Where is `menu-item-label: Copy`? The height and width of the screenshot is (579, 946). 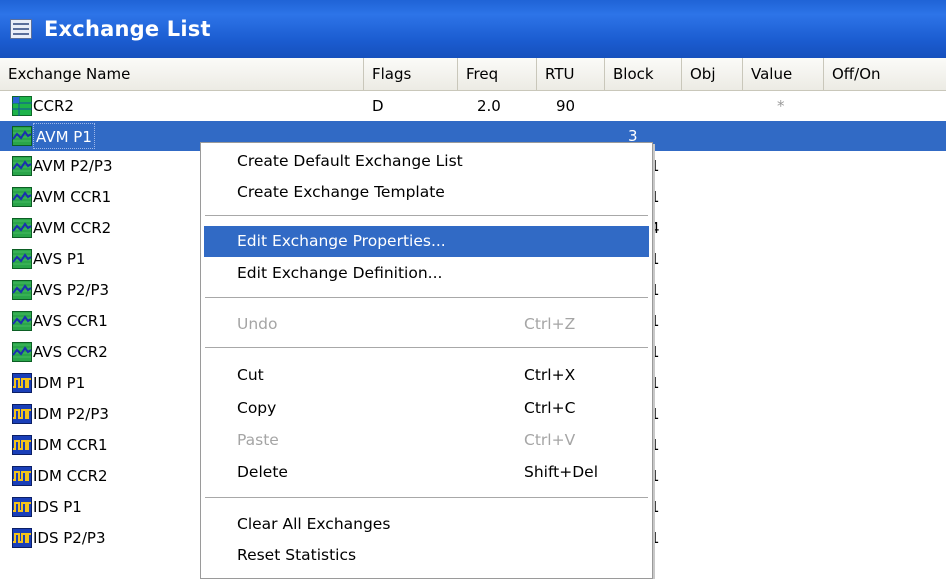
menu-item-label: Copy is located at coordinates (257, 408).